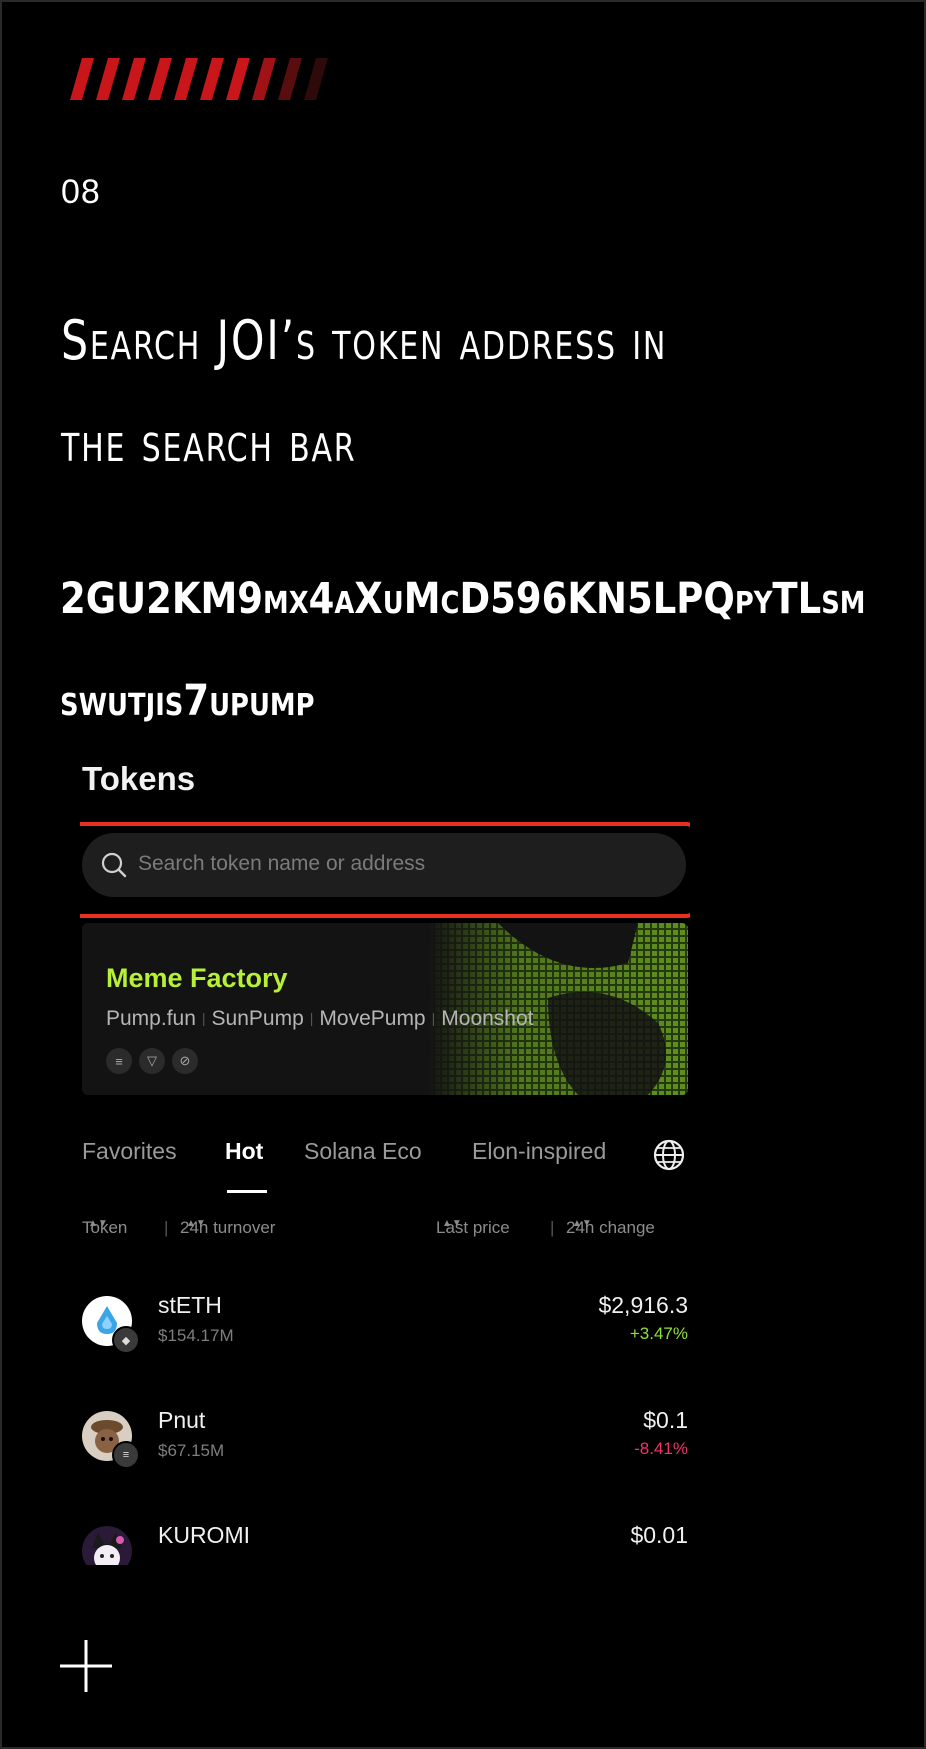  Describe the element at coordinates (364, 340) in the screenshot. I see `heading-line-1: Search JOI’s token address in` at that location.